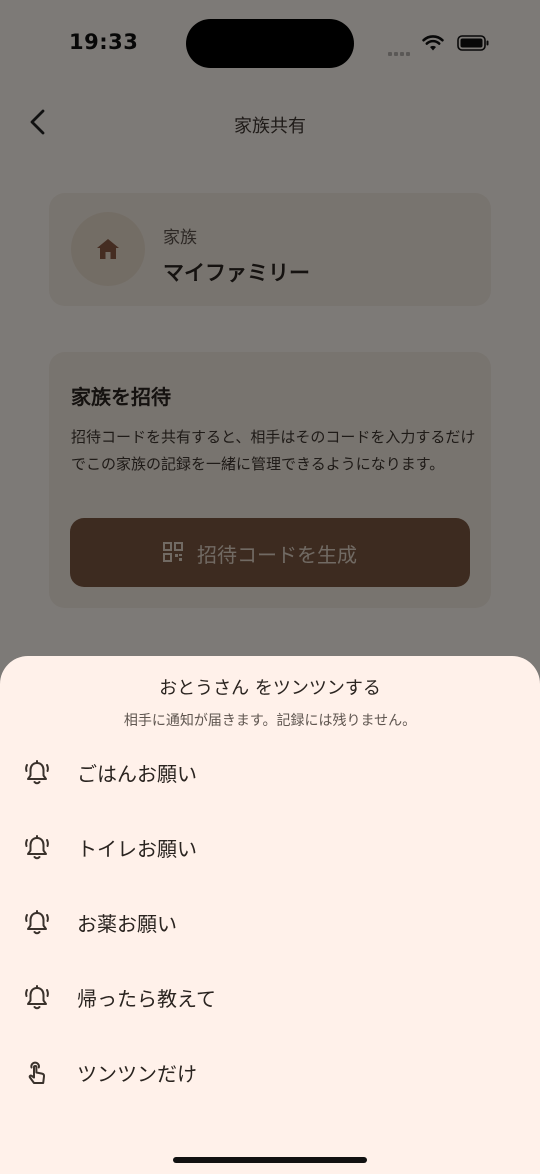 The height and width of the screenshot is (1174, 540). Describe the element at coordinates (270, 782) in the screenshot. I see `option-meal-request: ごはんお願い` at that location.